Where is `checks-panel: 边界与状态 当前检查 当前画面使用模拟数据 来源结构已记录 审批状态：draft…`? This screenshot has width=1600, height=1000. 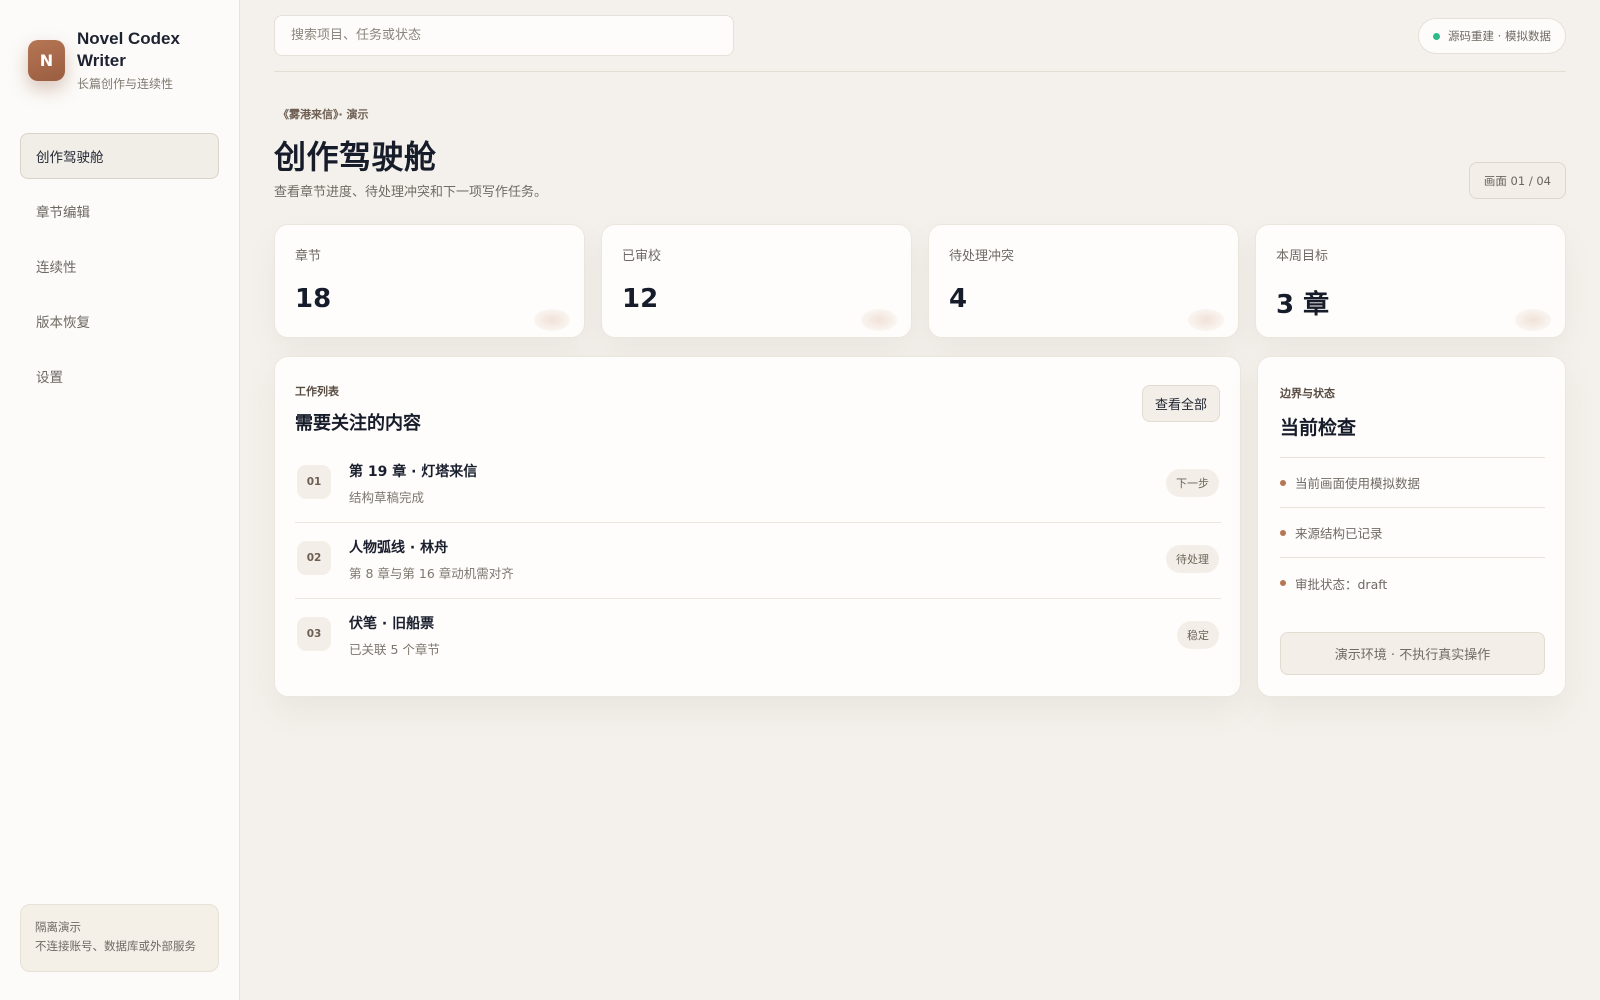 checks-panel: 边界与状态 当前检查 当前画面使用模拟数据 来源结构已记录 审批状态：draft… is located at coordinates (1411, 526).